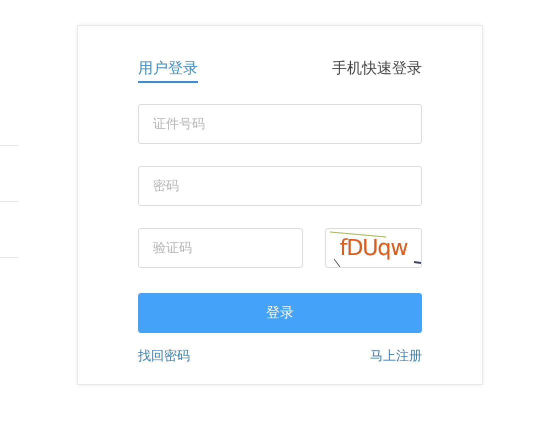 The height and width of the screenshot is (424, 556). I want to click on link: 找回密码, so click(164, 356).